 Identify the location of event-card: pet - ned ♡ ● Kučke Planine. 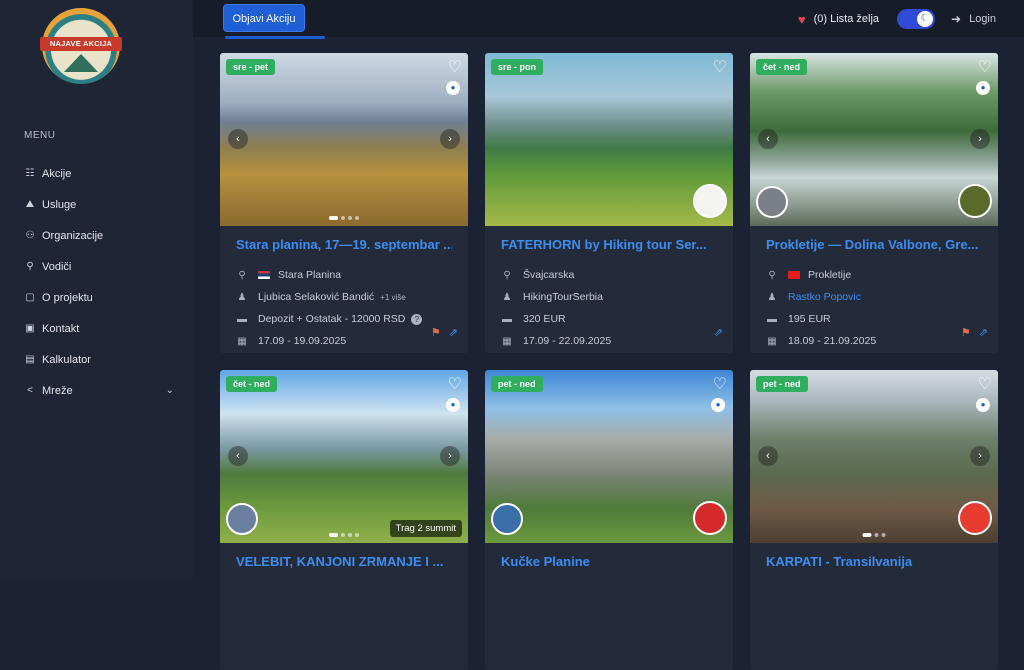
(609, 520).